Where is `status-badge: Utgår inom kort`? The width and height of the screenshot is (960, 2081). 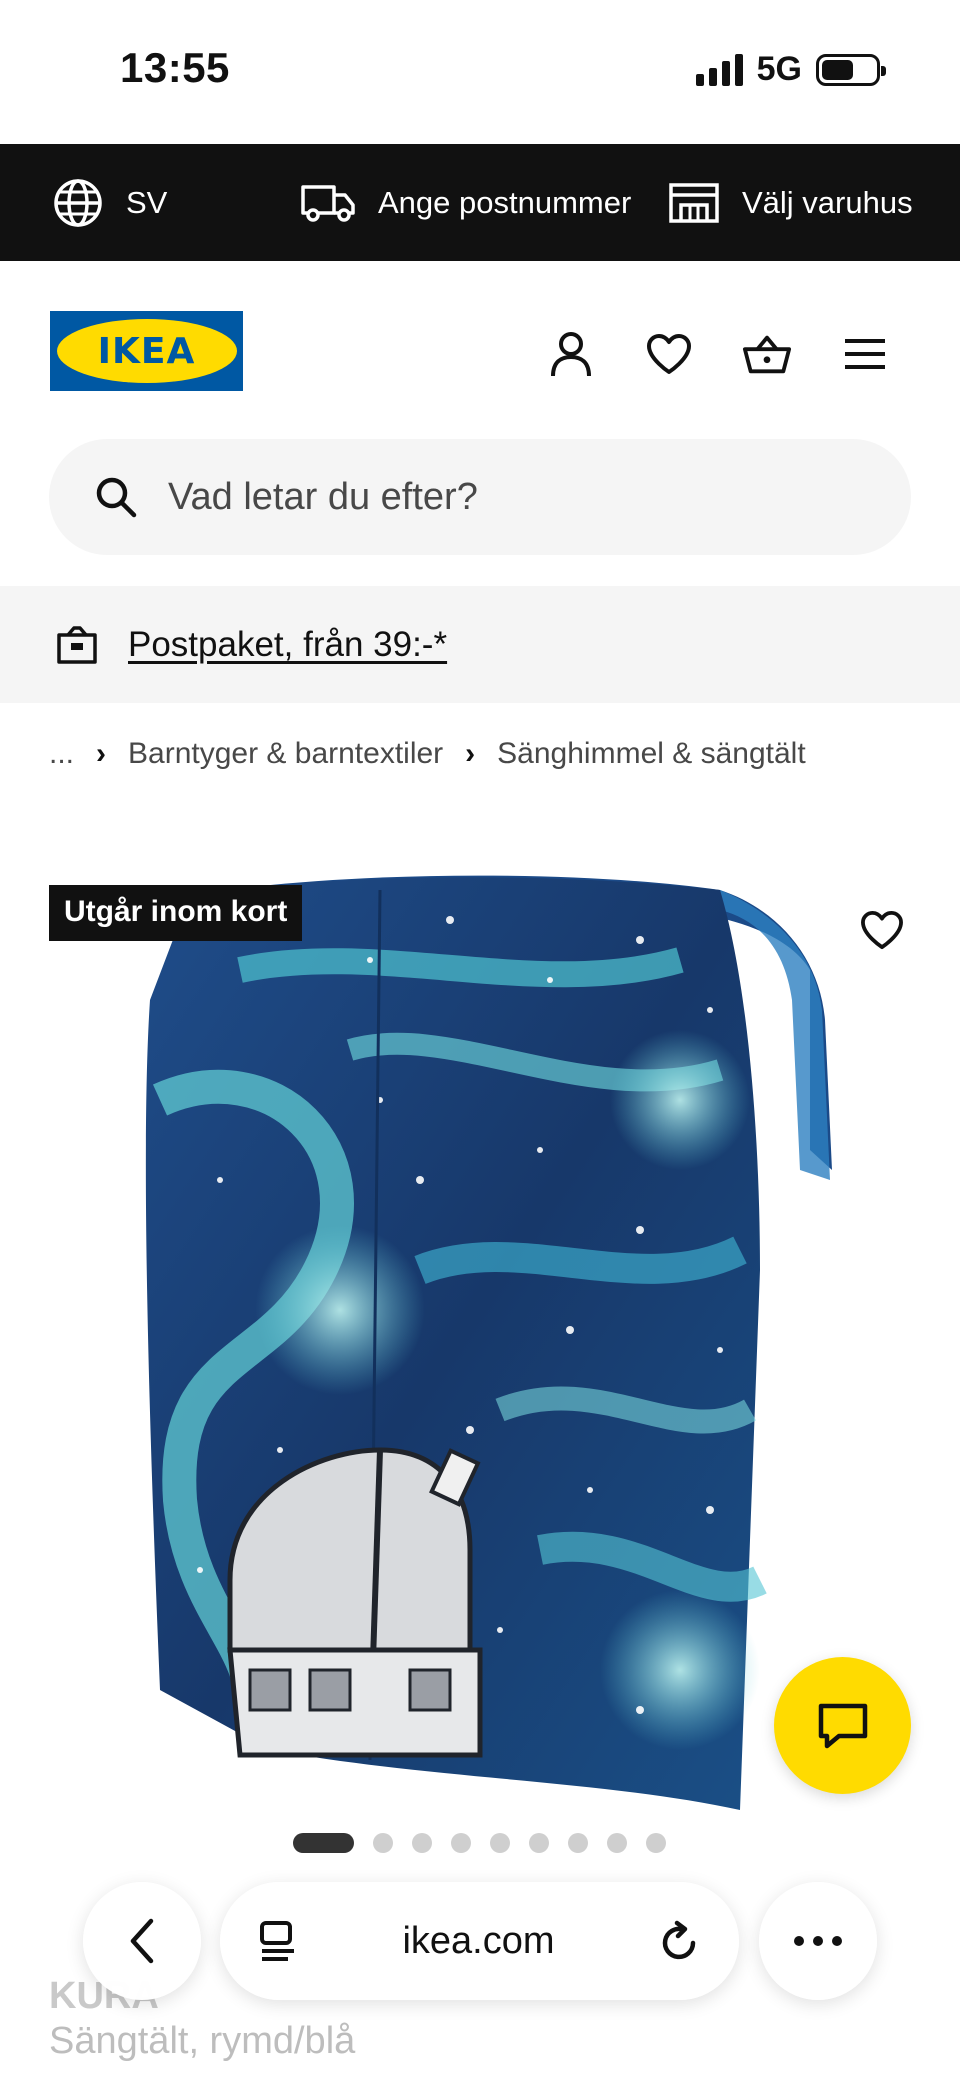
status-badge: Utgår inom kort is located at coordinates (176, 913).